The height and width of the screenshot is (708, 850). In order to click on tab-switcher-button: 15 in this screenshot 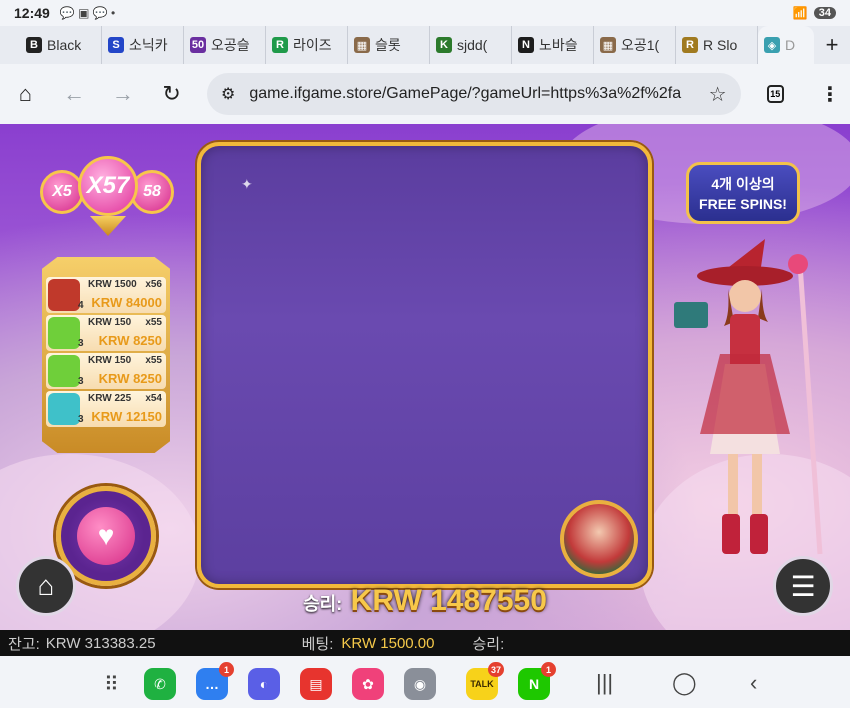, I will do `click(775, 94)`.